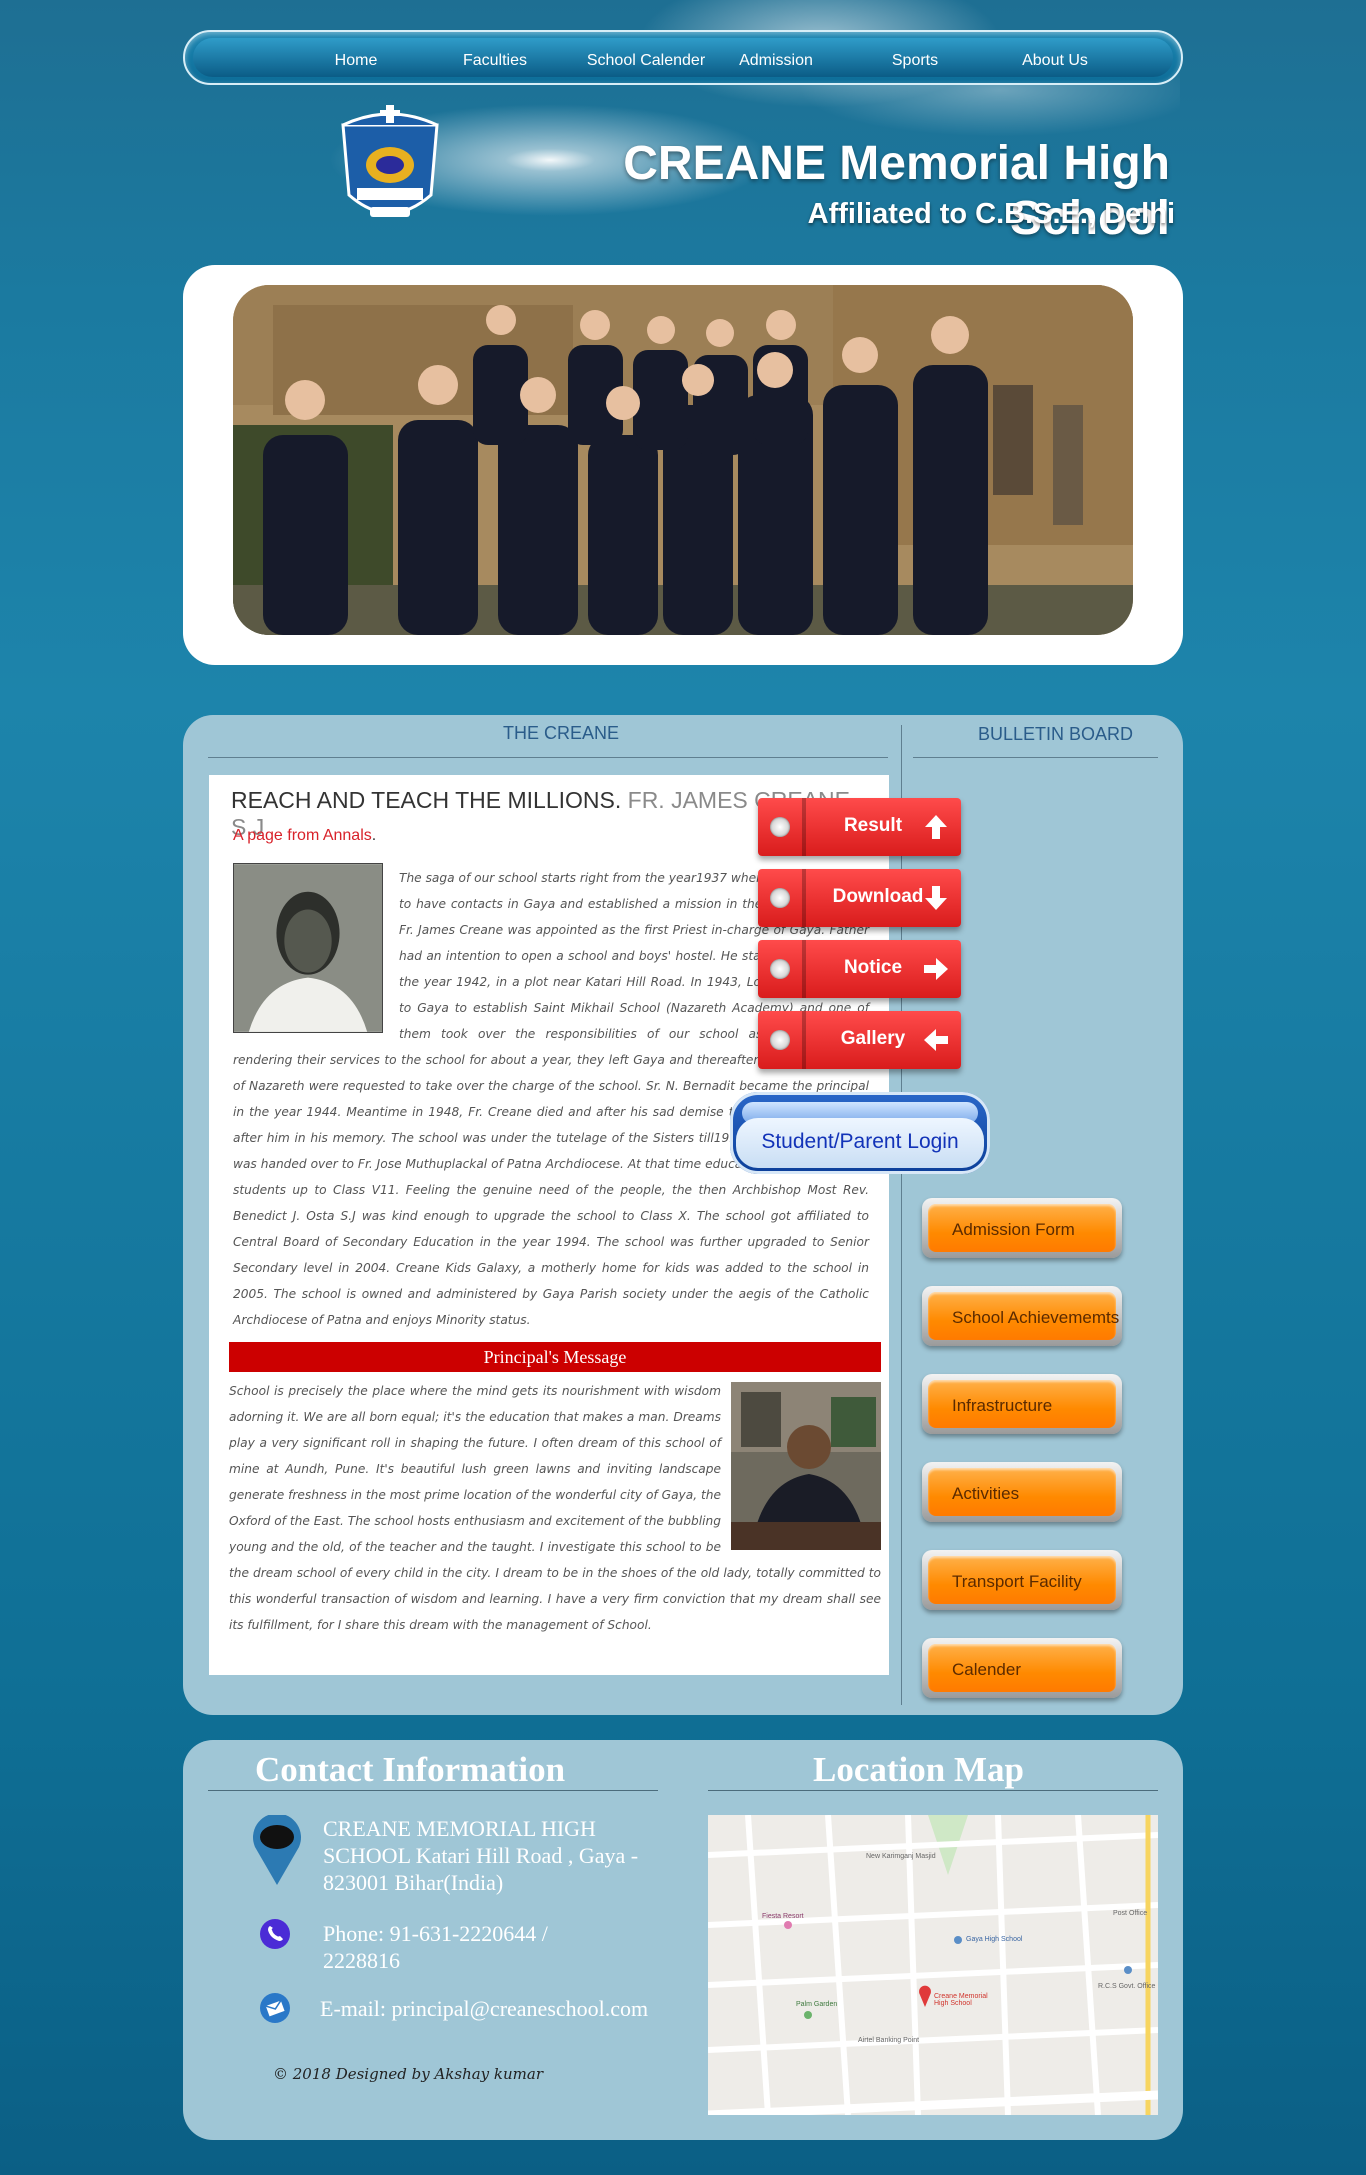  Describe the element at coordinates (804, 1040) in the screenshot. I see `gallery-sep` at that location.